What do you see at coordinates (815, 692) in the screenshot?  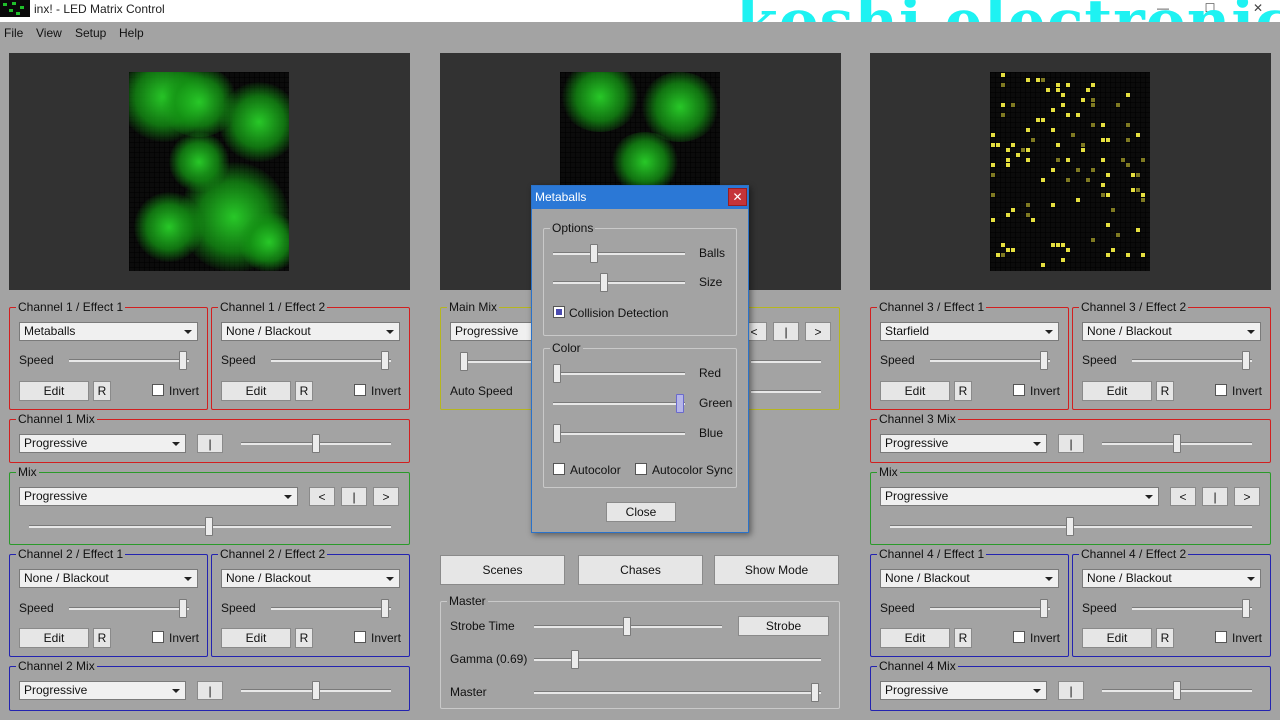 I see `master-slider-thumb` at bounding box center [815, 692].